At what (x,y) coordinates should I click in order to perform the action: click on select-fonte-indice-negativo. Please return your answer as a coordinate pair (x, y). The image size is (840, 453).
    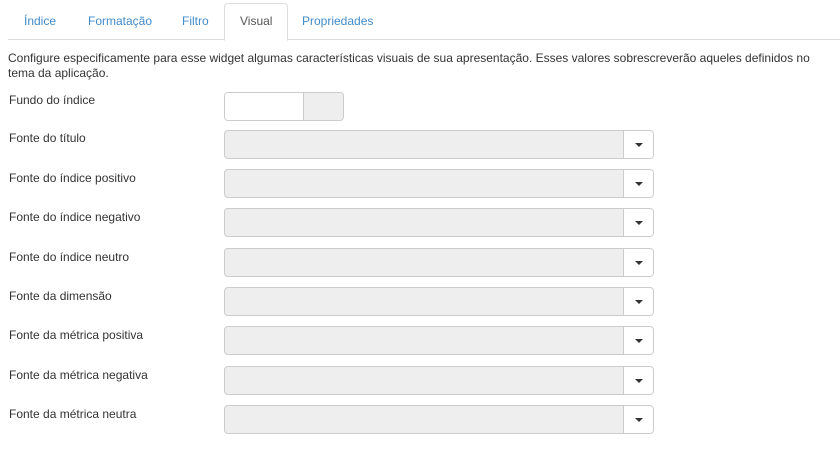
    Looking at the image, I should click on (439, 222).